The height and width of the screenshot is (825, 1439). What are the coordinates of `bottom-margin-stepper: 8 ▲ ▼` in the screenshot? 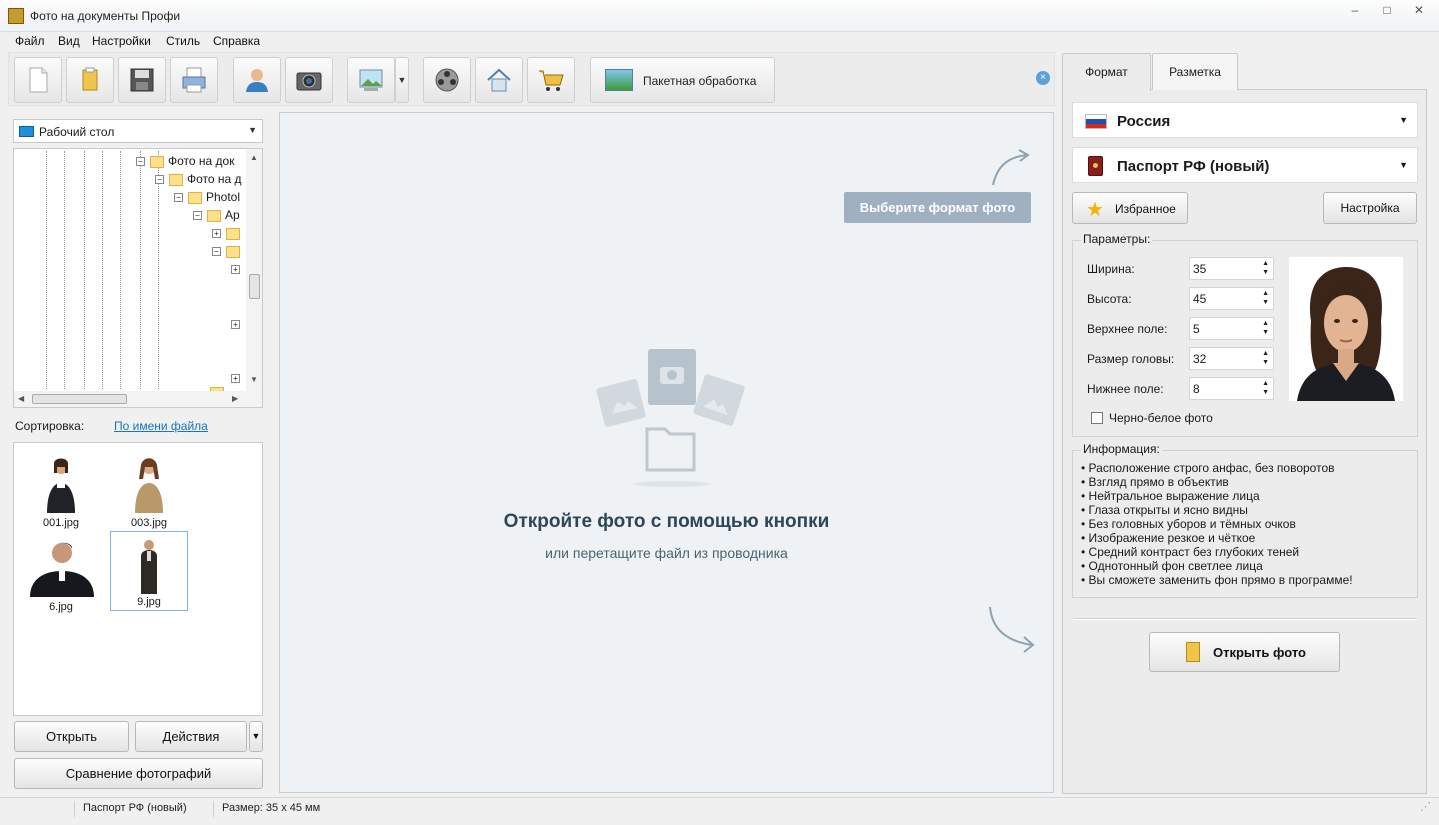 It's located at (1231, 388).